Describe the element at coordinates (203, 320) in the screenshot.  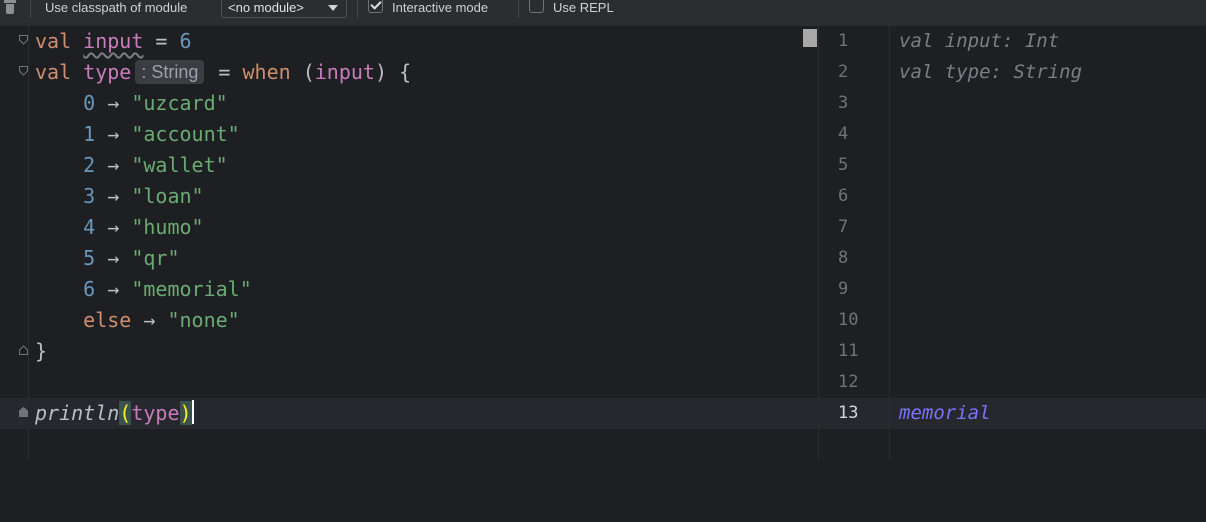
I see `string-literal: "none"` at that location.